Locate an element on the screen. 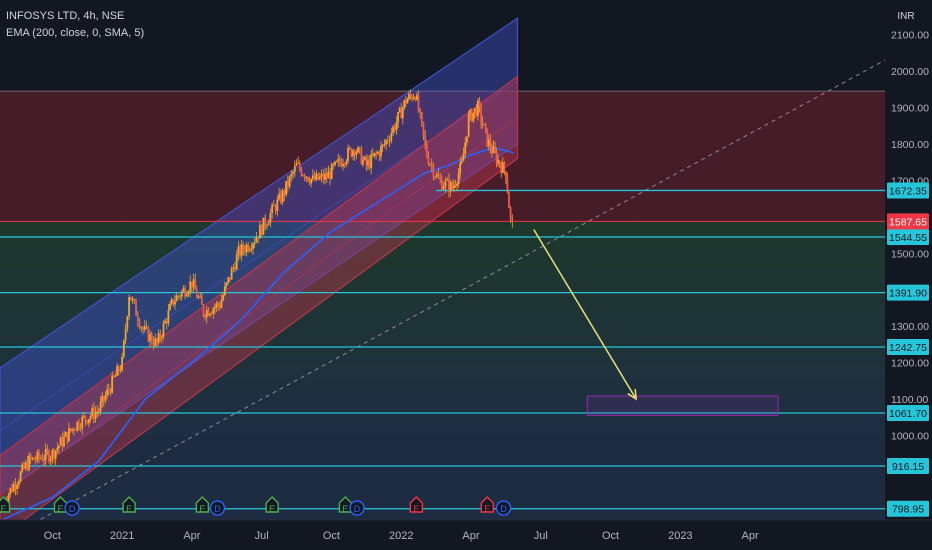 This screenshot has width=932, height=550. x-tick-label: 2022 is located at coordinates (401, 536).